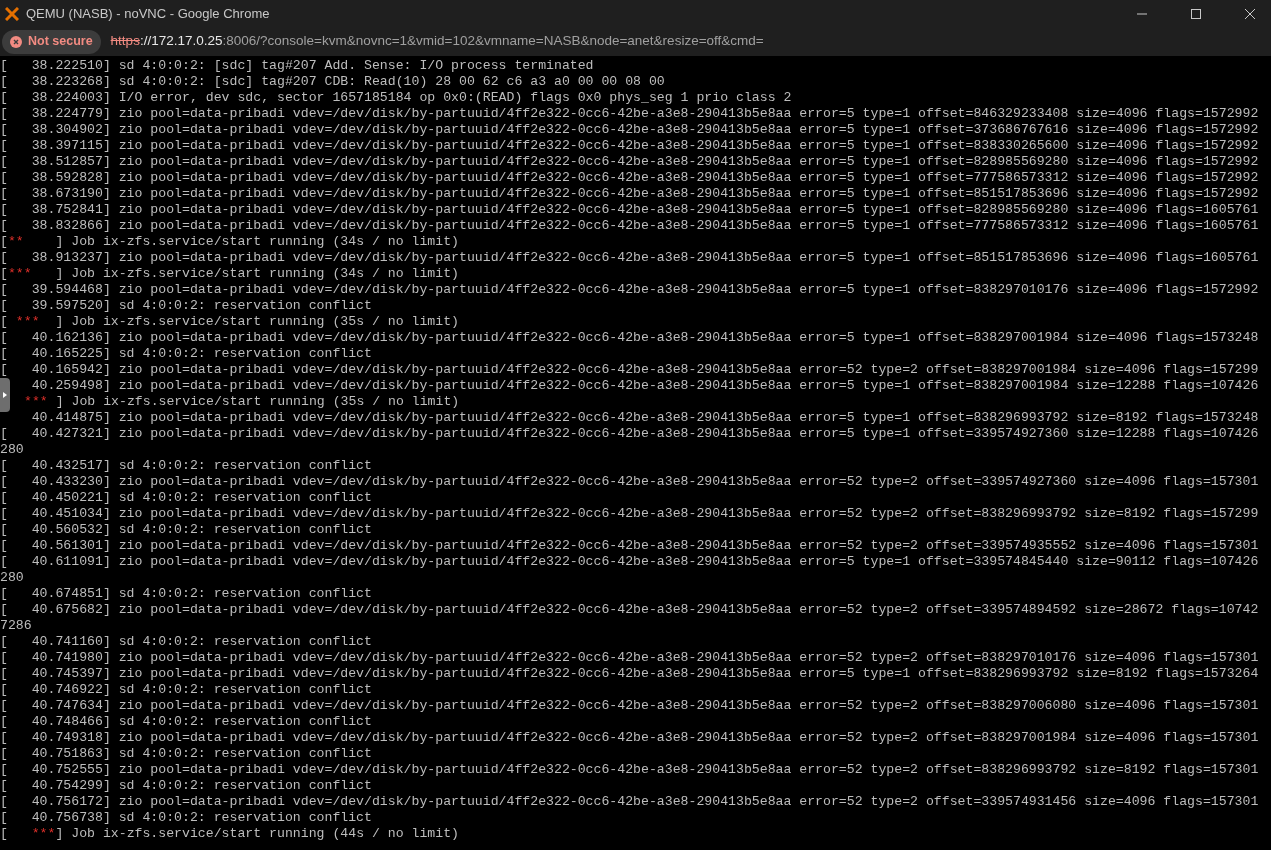 This screenshot has height=850, width=1271. What do you see at coordinates (229, 322) in the screenshot?
I see `console-line: [ *** ] Job ix-zfs.service/start running (35s / no limit)` at bounding box center [229, 322].